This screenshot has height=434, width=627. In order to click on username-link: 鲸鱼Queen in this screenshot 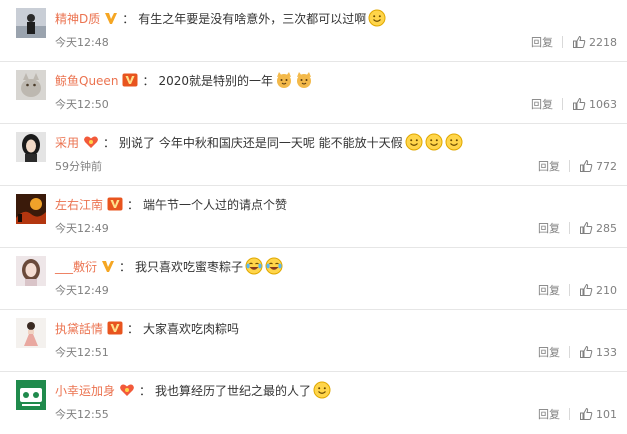, I will do `click(86, 80)`.